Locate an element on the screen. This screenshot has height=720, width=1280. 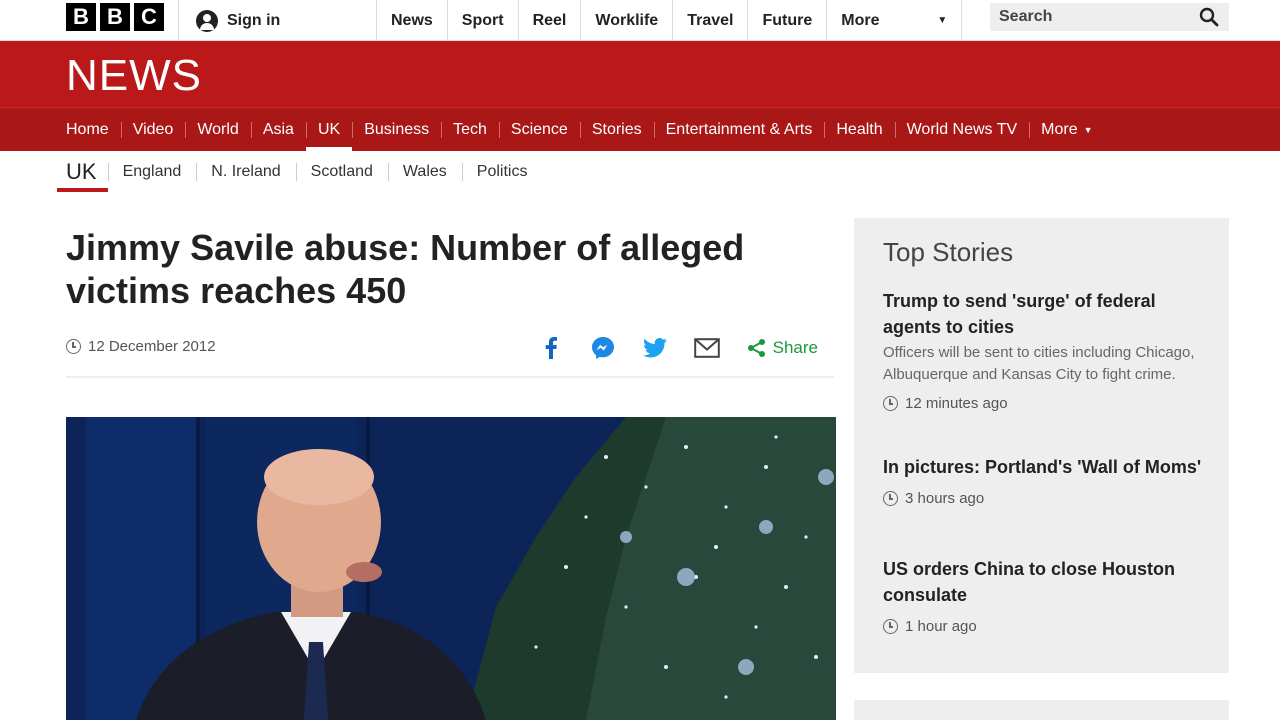
secondary-panel is located at coordinates (1041, 710).